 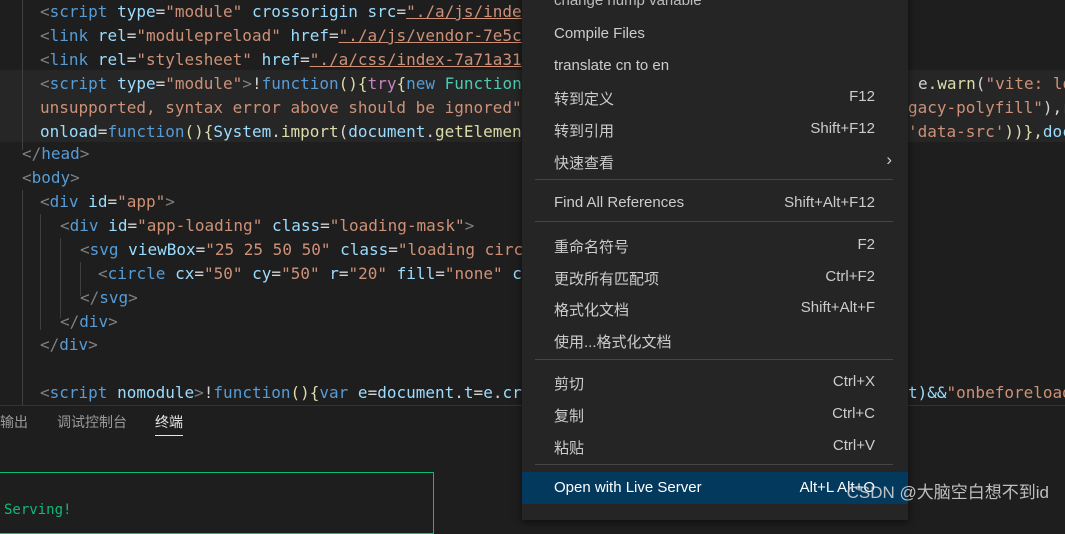 What do you see at coordinates (584, 163) in the screenshot?
I see `menu-item-label: 快速查看` at bounding box center [584, 163].